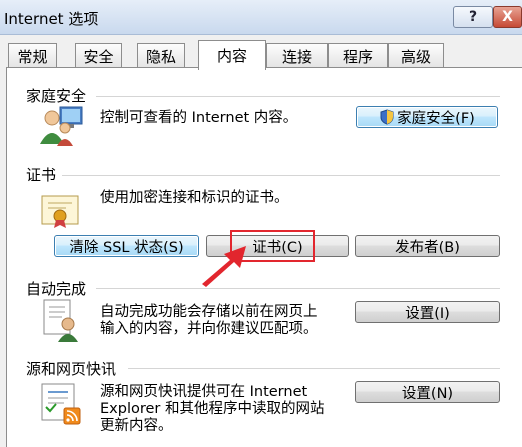 Image resolution: width=522 pixels, height=447 pixels. I want to click on autocomplete-settings-button: 设置(I), so click(427, 312).